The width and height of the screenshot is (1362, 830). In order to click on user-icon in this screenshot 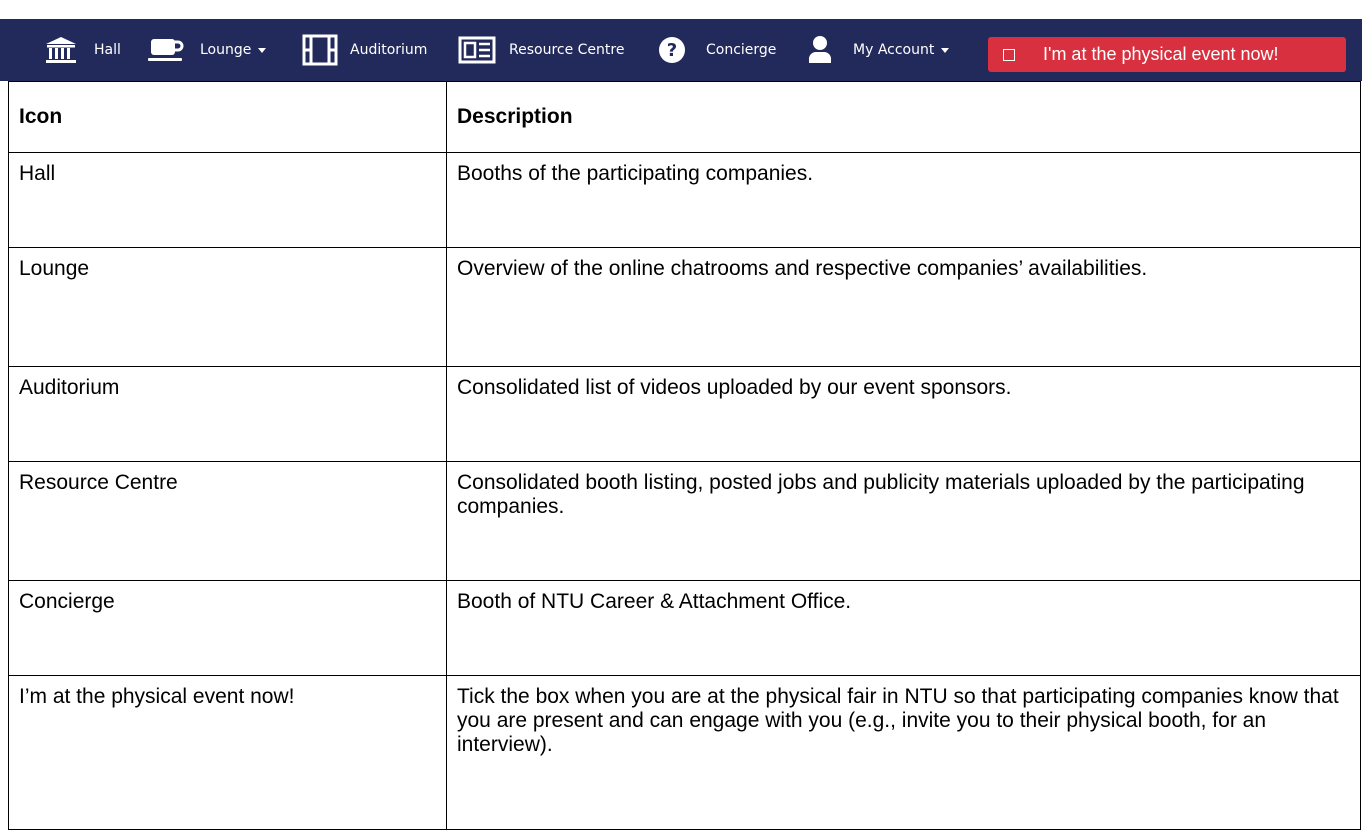, I will do `click(820, 50)`.